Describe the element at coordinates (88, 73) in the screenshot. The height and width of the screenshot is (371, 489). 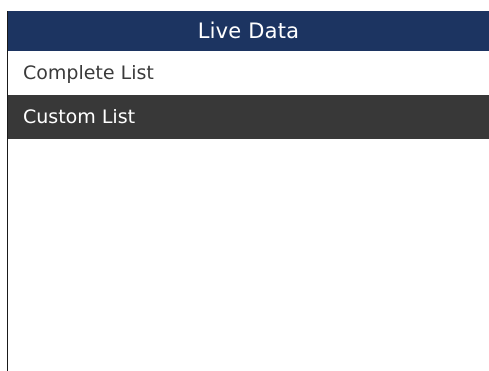
I see `menu-item-label: Complete List` at that location.